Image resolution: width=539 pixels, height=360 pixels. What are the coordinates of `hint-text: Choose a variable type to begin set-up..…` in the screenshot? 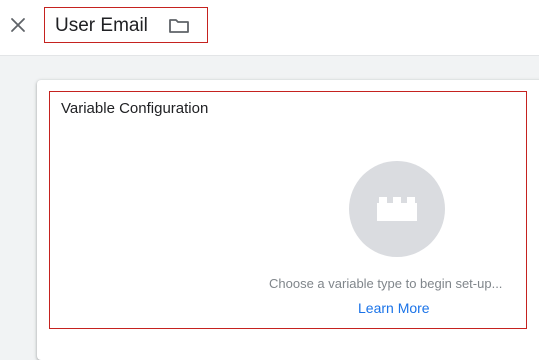 It's located at (386, 283).